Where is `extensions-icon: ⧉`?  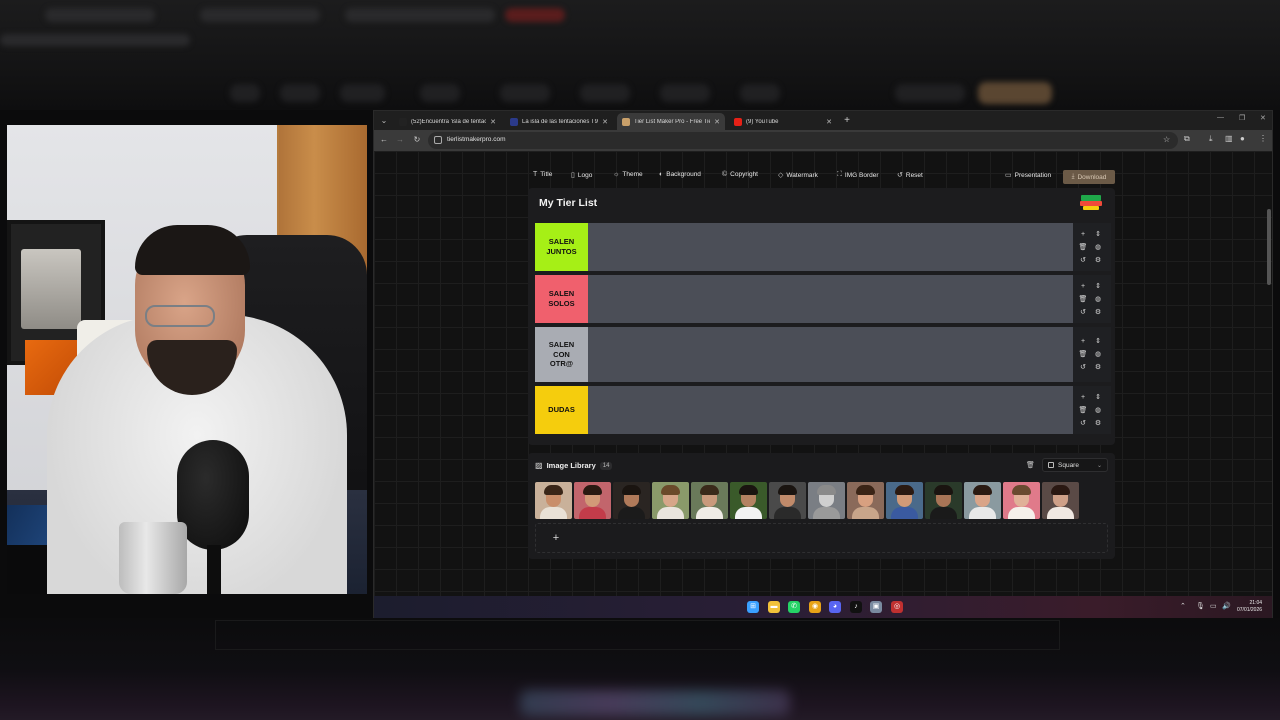 extensions-icon: ⧉ is located at coordinates (1187, 139).